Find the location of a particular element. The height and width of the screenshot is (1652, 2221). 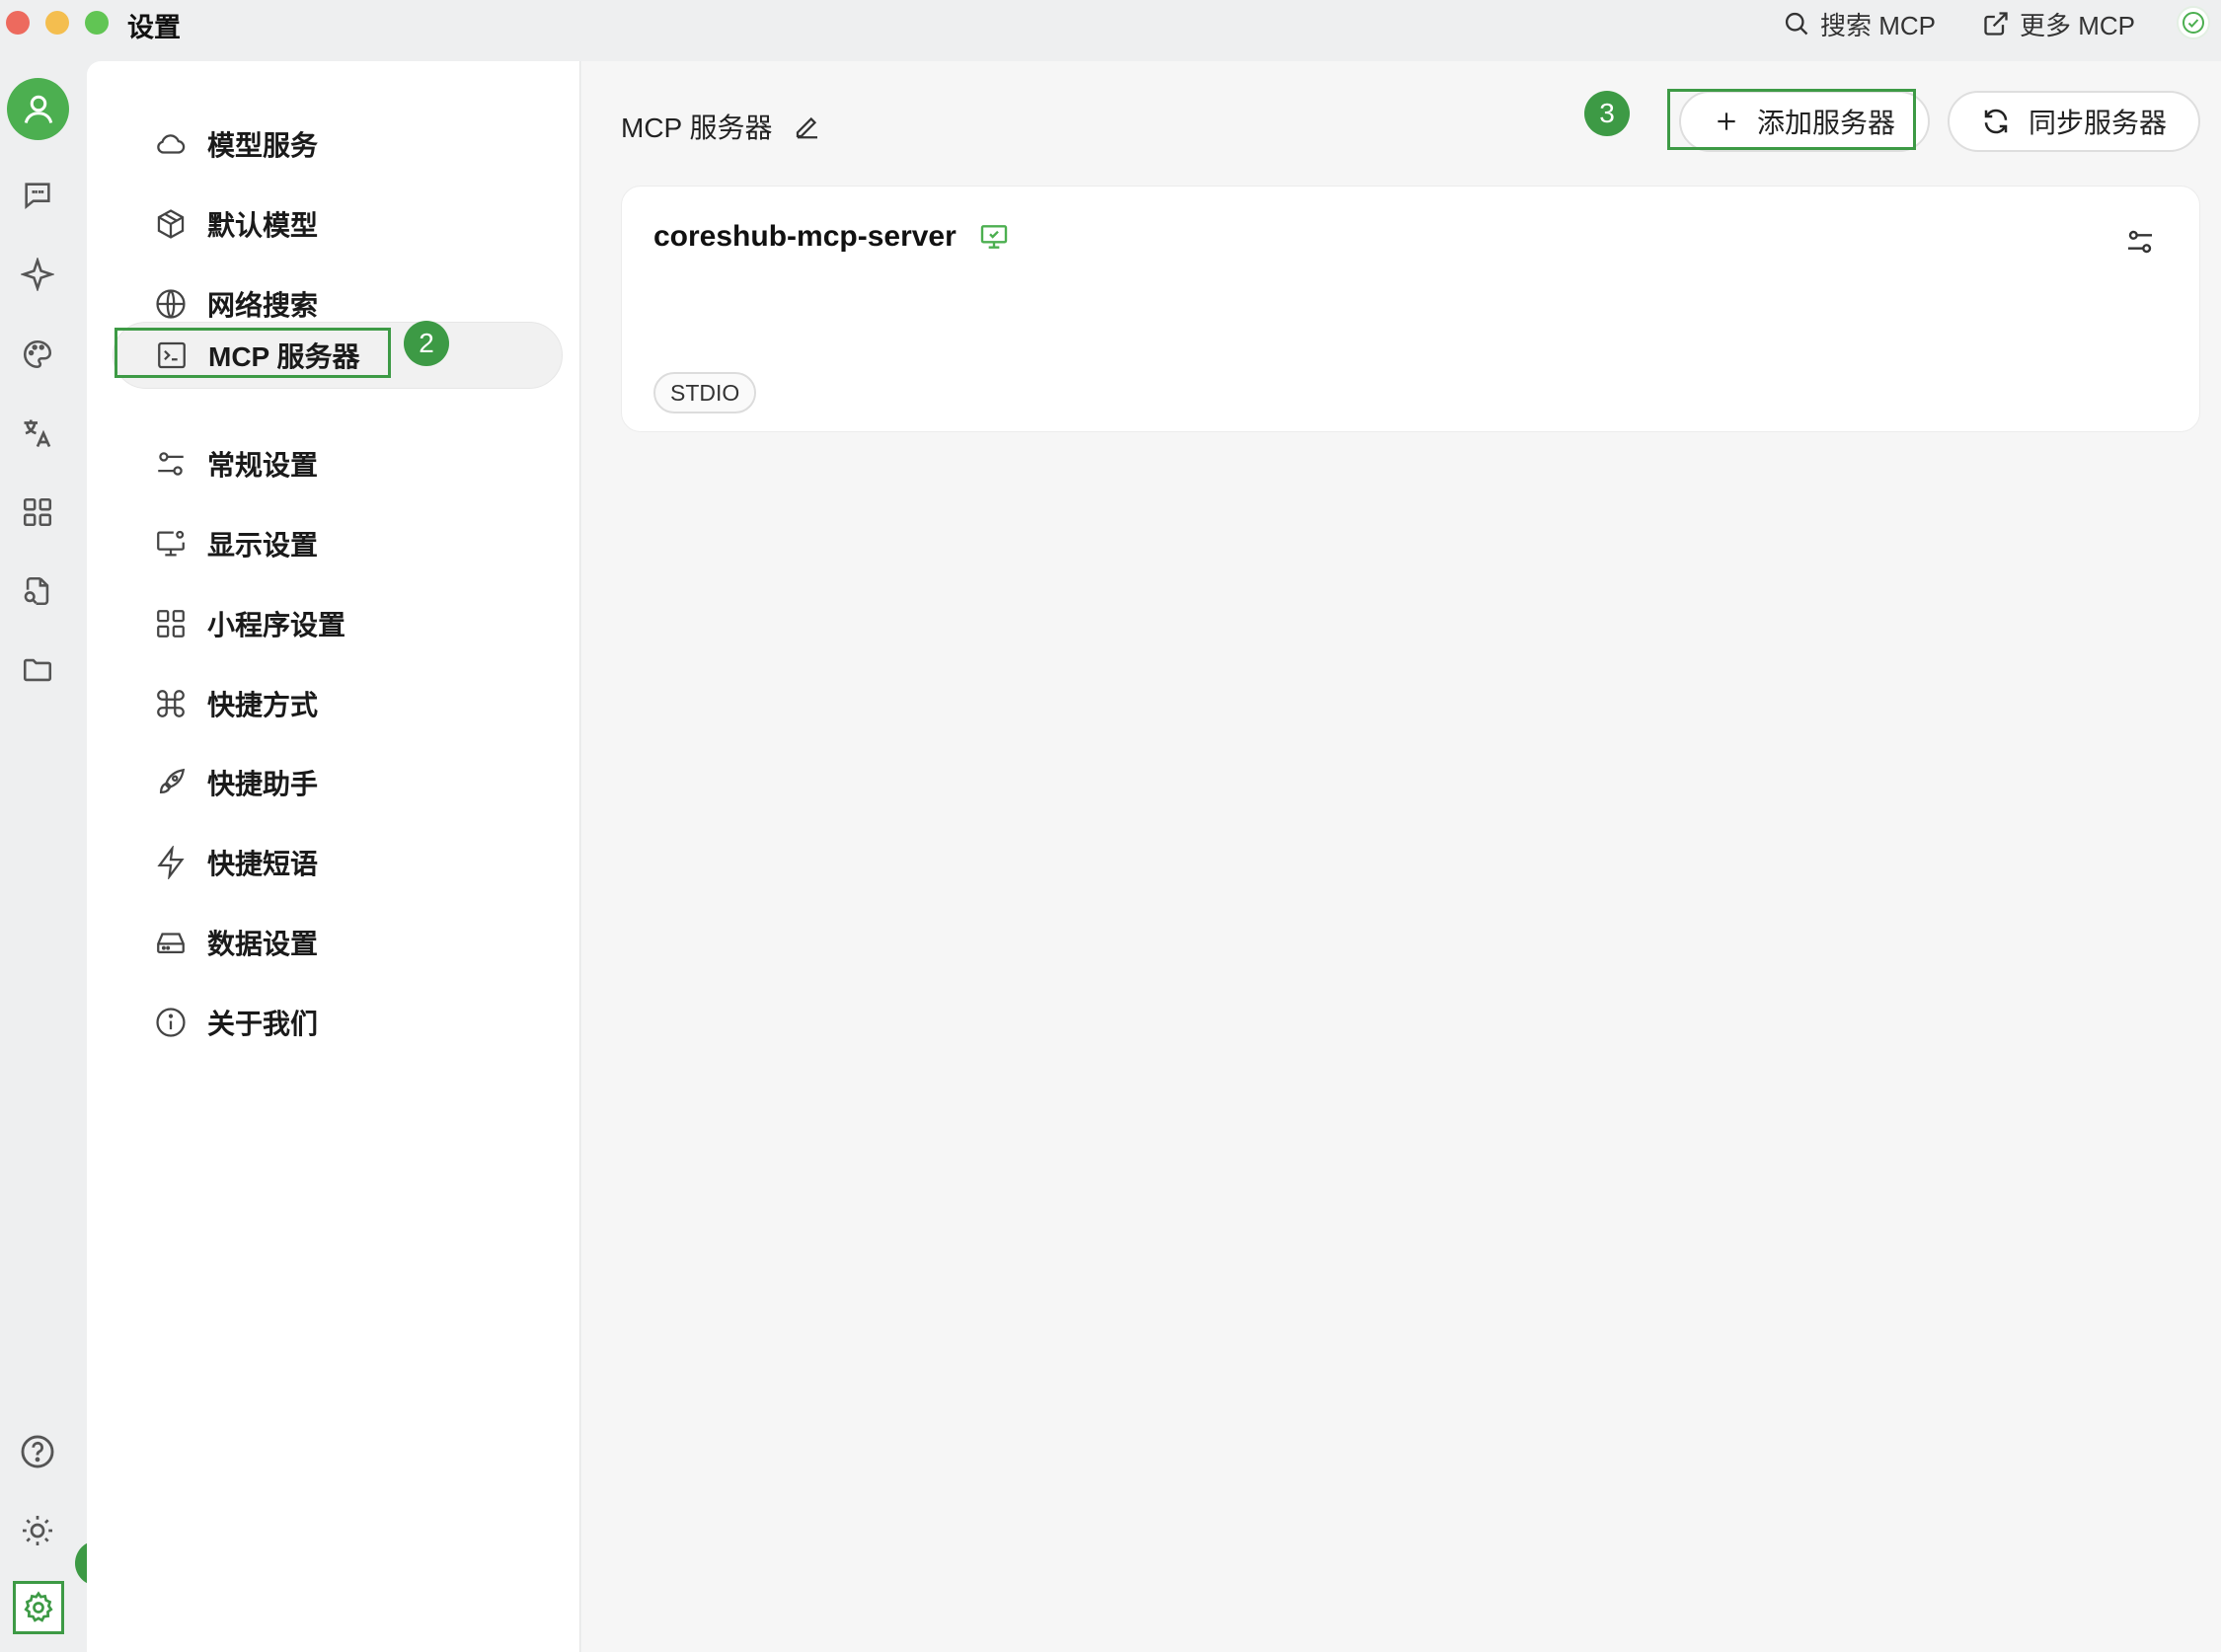

window-title: 设置 is located at coordinates (154, 28).